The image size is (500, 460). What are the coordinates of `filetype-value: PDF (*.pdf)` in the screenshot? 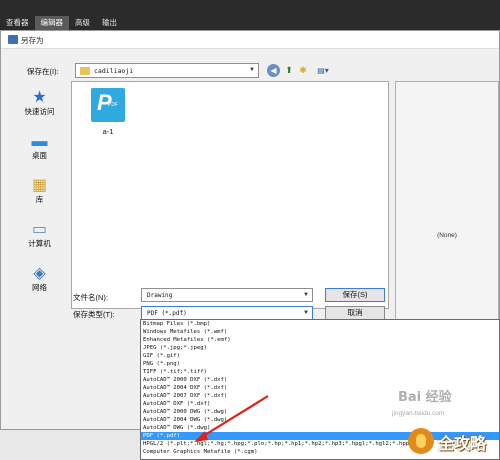 It's located at (167, 313).